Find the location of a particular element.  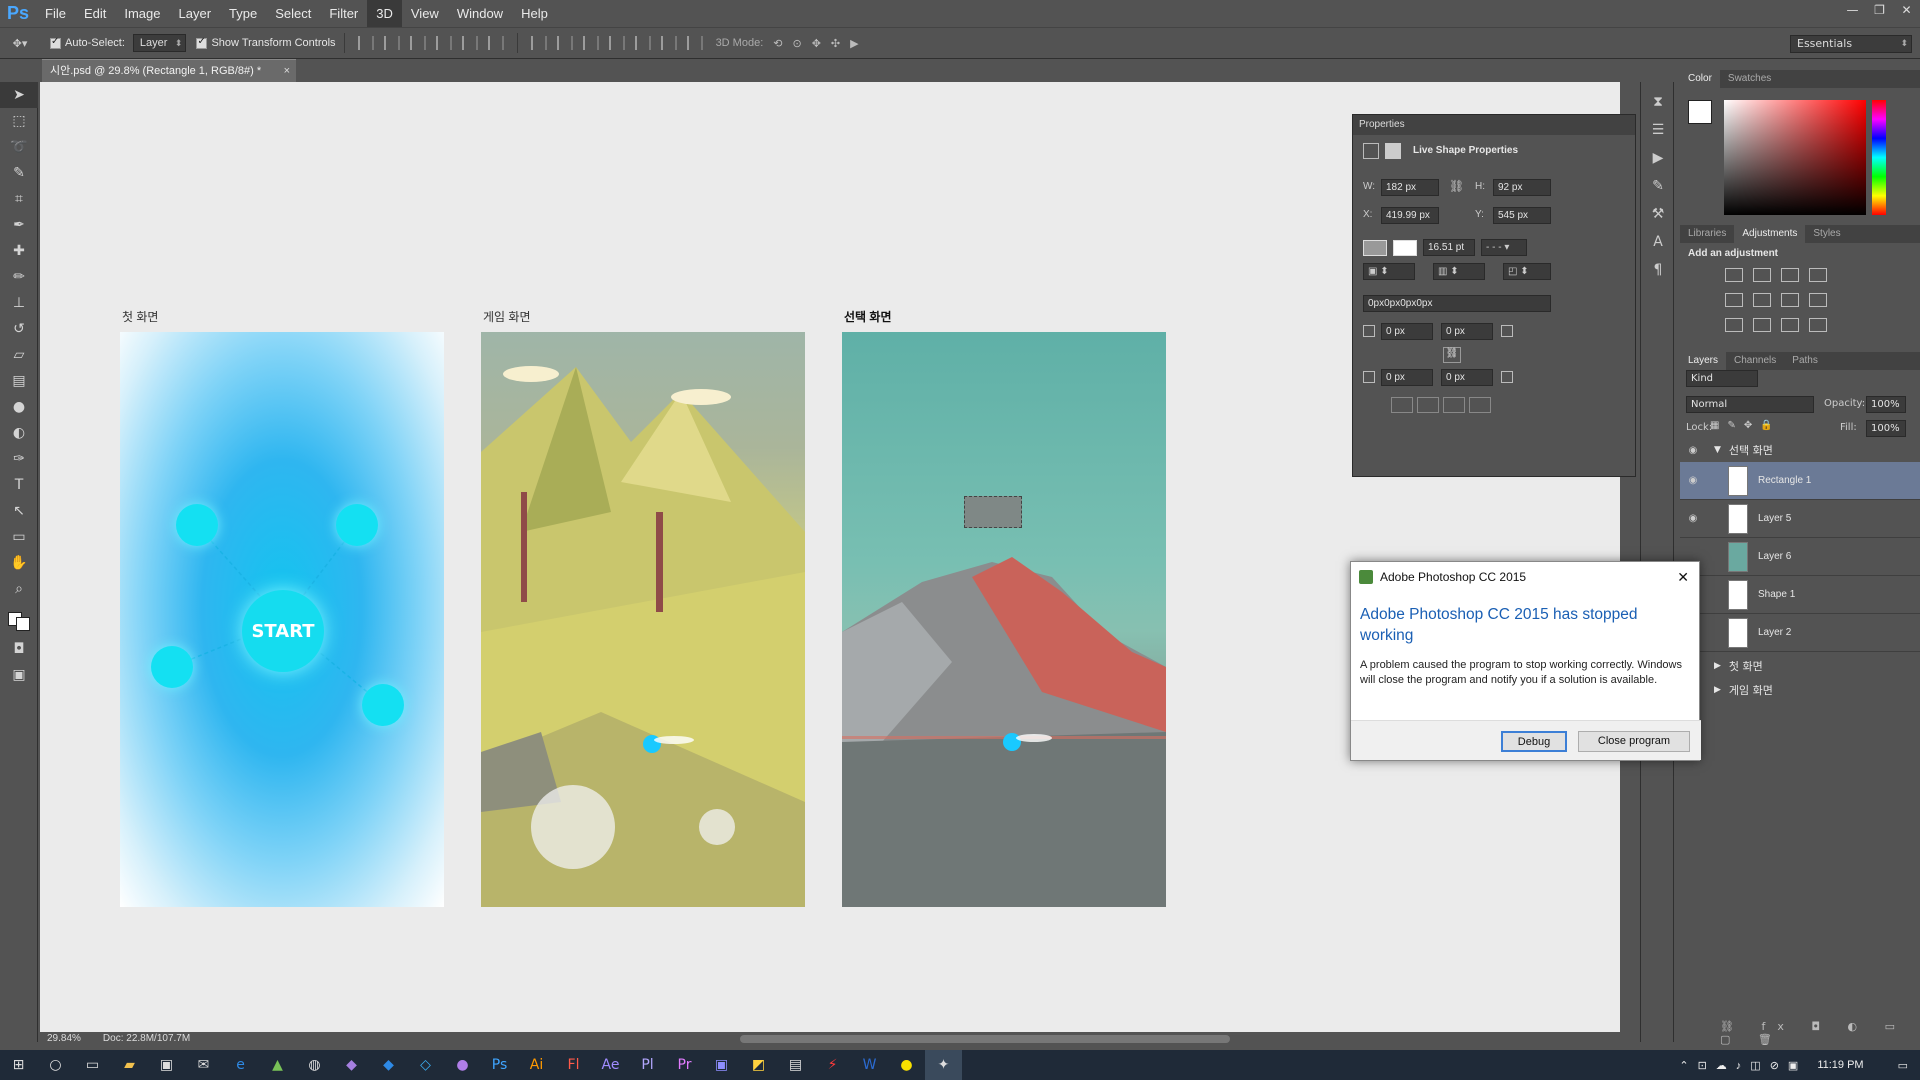

task-view-icon: ▭ is located at coordinates (92, 1065).